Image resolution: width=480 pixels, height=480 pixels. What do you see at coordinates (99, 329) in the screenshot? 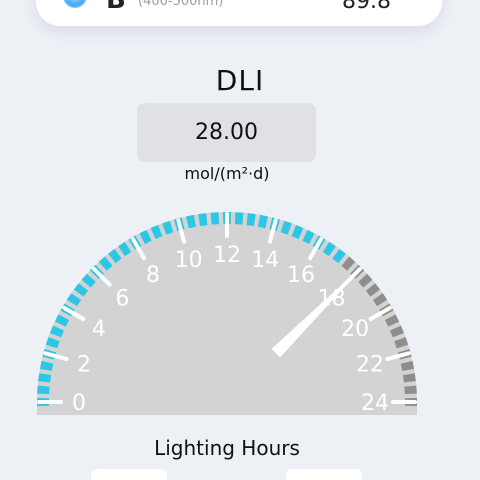
I see `gauge-tick-label: 4` at bounding box center [99, 329].